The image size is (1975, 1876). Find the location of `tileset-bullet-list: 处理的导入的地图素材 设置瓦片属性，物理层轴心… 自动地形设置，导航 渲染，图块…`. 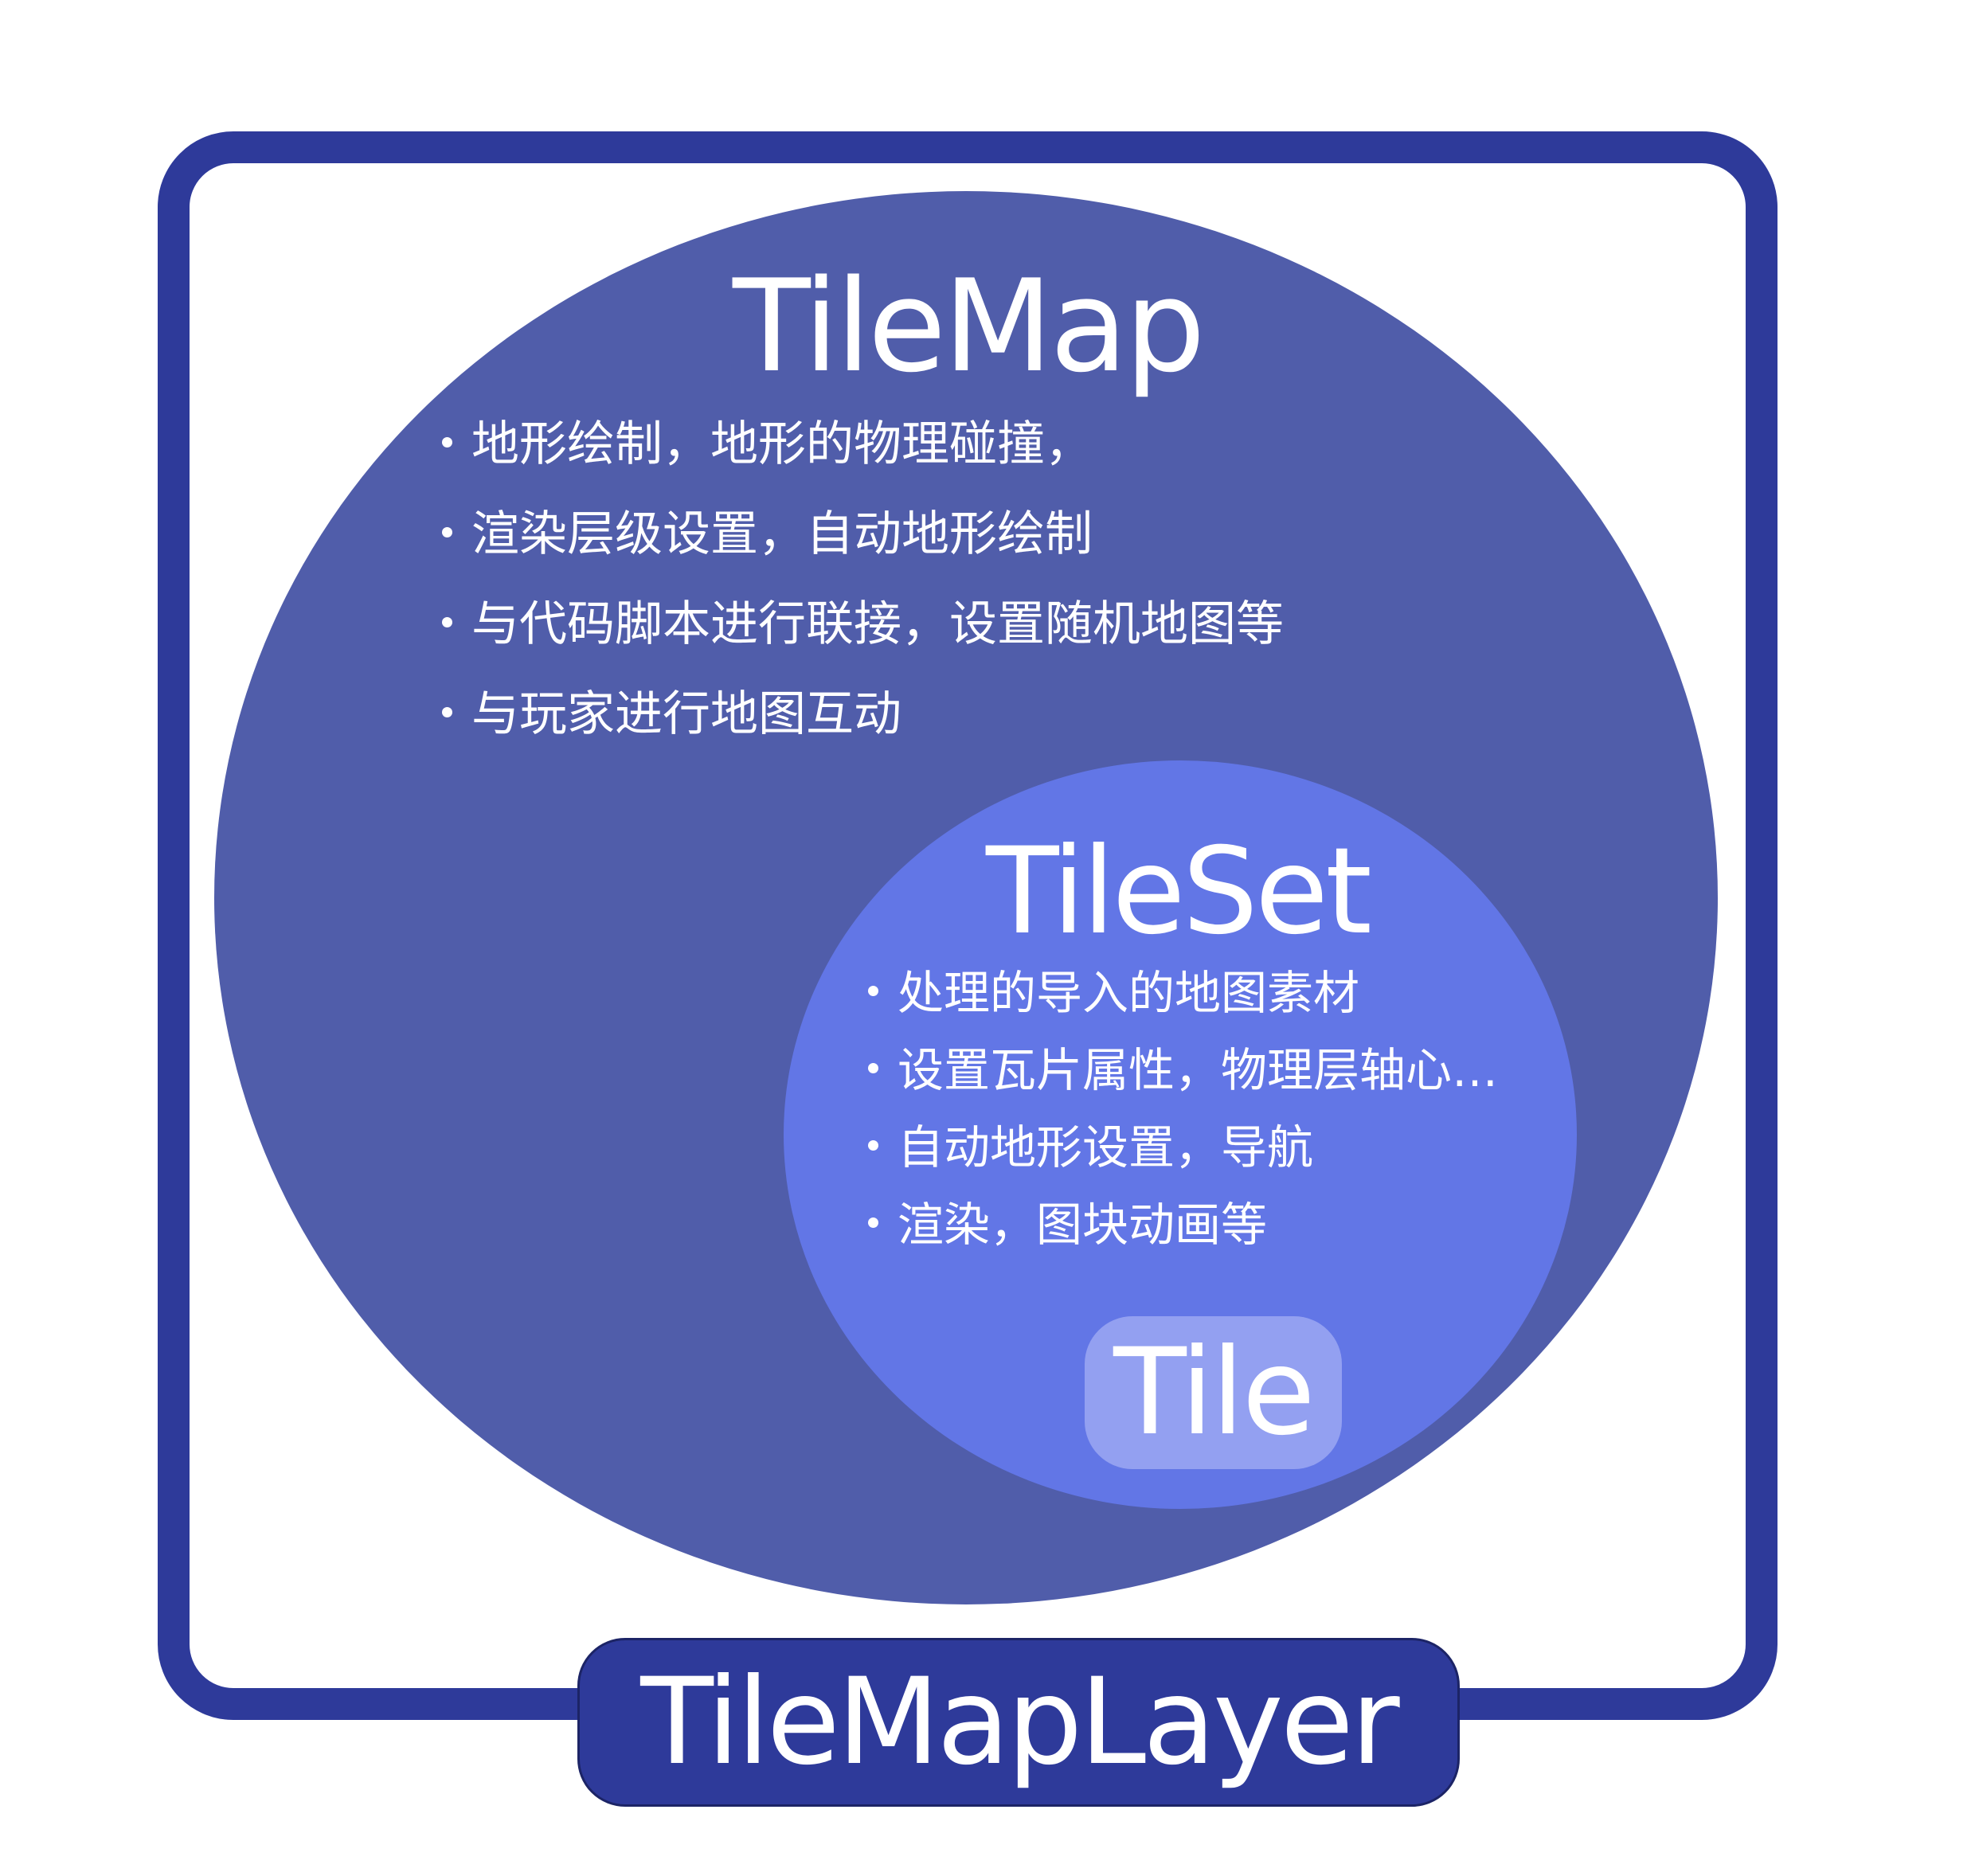

tileset-bullet-list: 处理的导入的地图素材 设置瓦片属性，物理层轴心… 自动地形设置，导航 渲染，图块… is located at coordinates (1183, 1124).